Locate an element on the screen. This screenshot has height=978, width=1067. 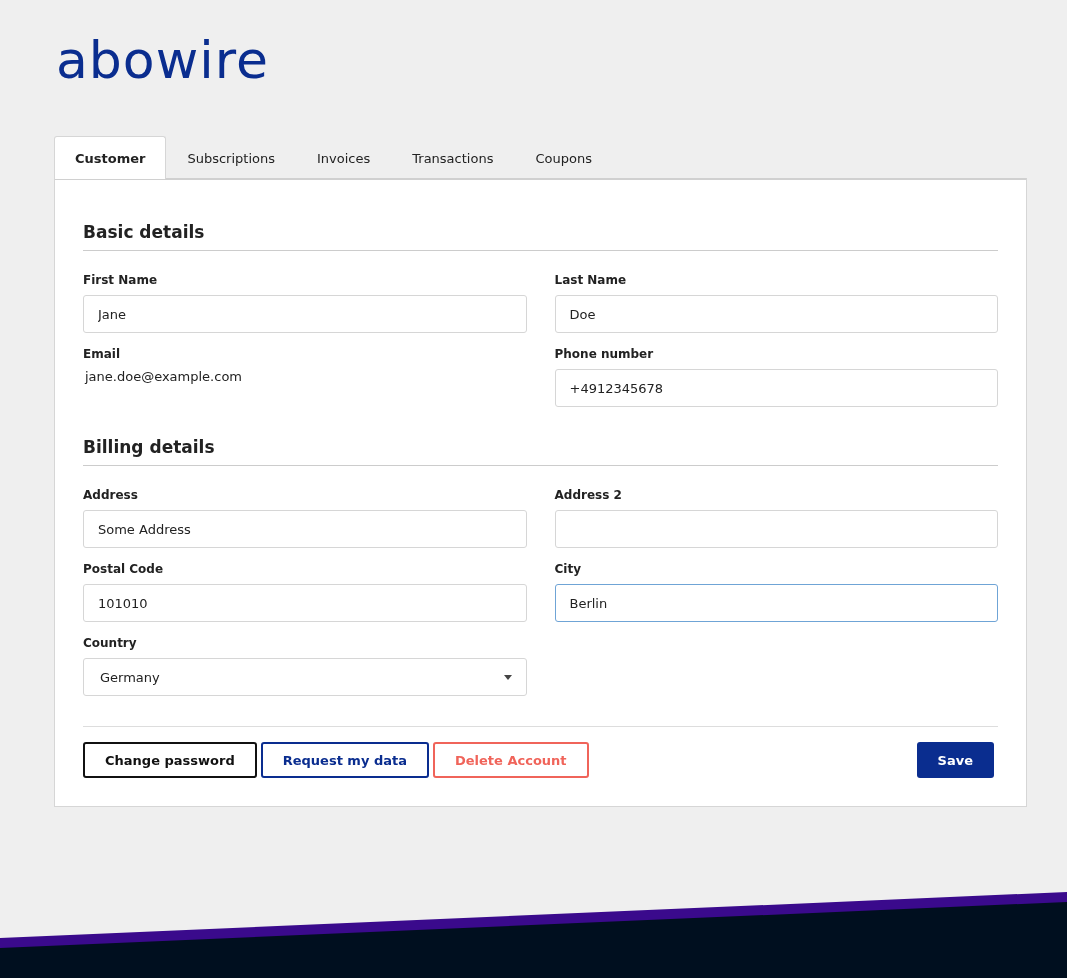
action-button: Request my data is located at coordinates (344, 760).